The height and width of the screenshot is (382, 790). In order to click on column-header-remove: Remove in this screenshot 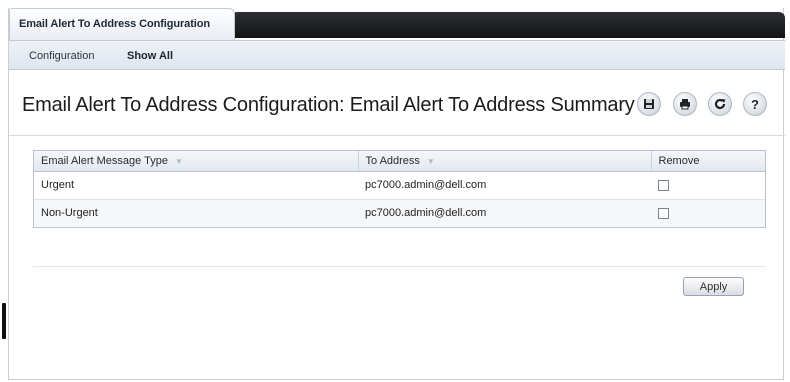, I will do `click(708, 161)`.